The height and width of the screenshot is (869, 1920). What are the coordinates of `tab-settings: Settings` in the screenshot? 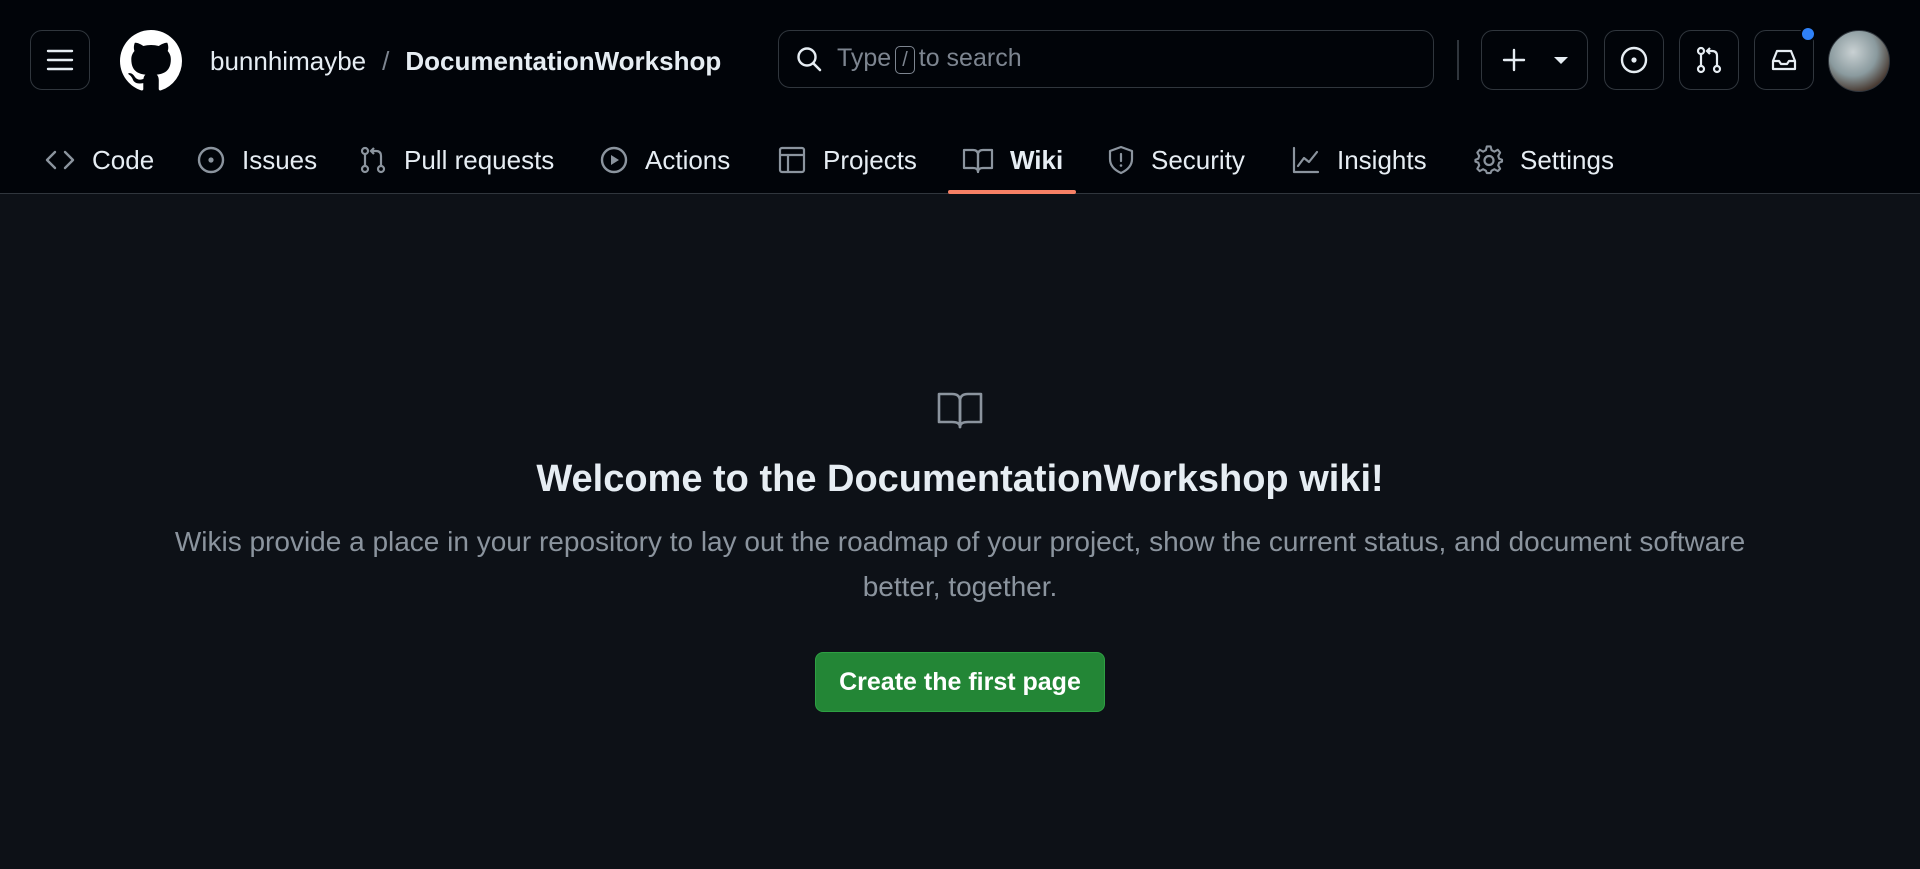 It's located at (1544, 160).